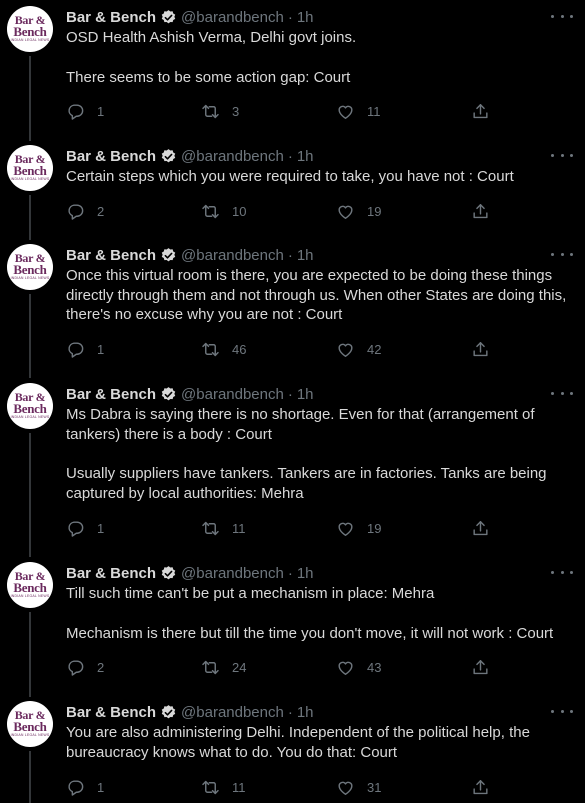  Describe the element at coordinates (208, 77) in the screenshot. I see `tweet-paragraph: There seems to be some action gap: Court` at that location.